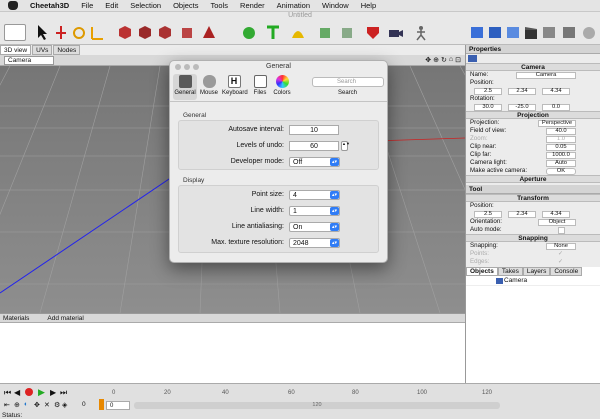  I want to click on tool-position-z: 4.34, so click(556, 214).